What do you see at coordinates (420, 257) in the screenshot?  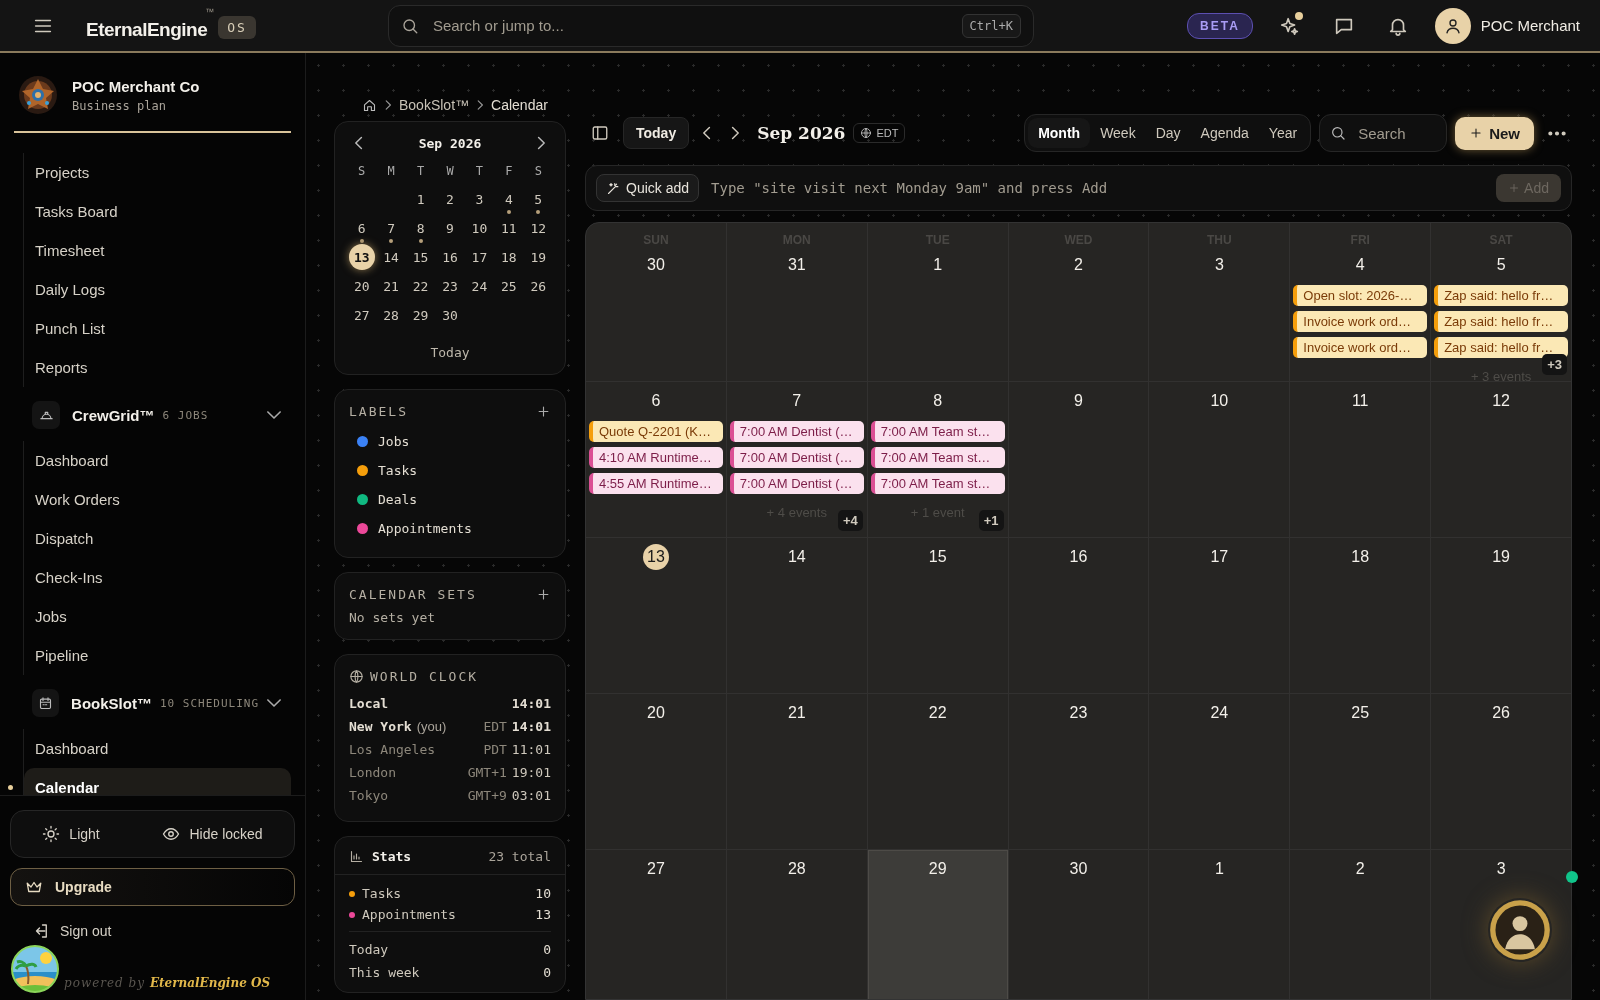 I see `date-button: 15` at bounding box center [420, 257].